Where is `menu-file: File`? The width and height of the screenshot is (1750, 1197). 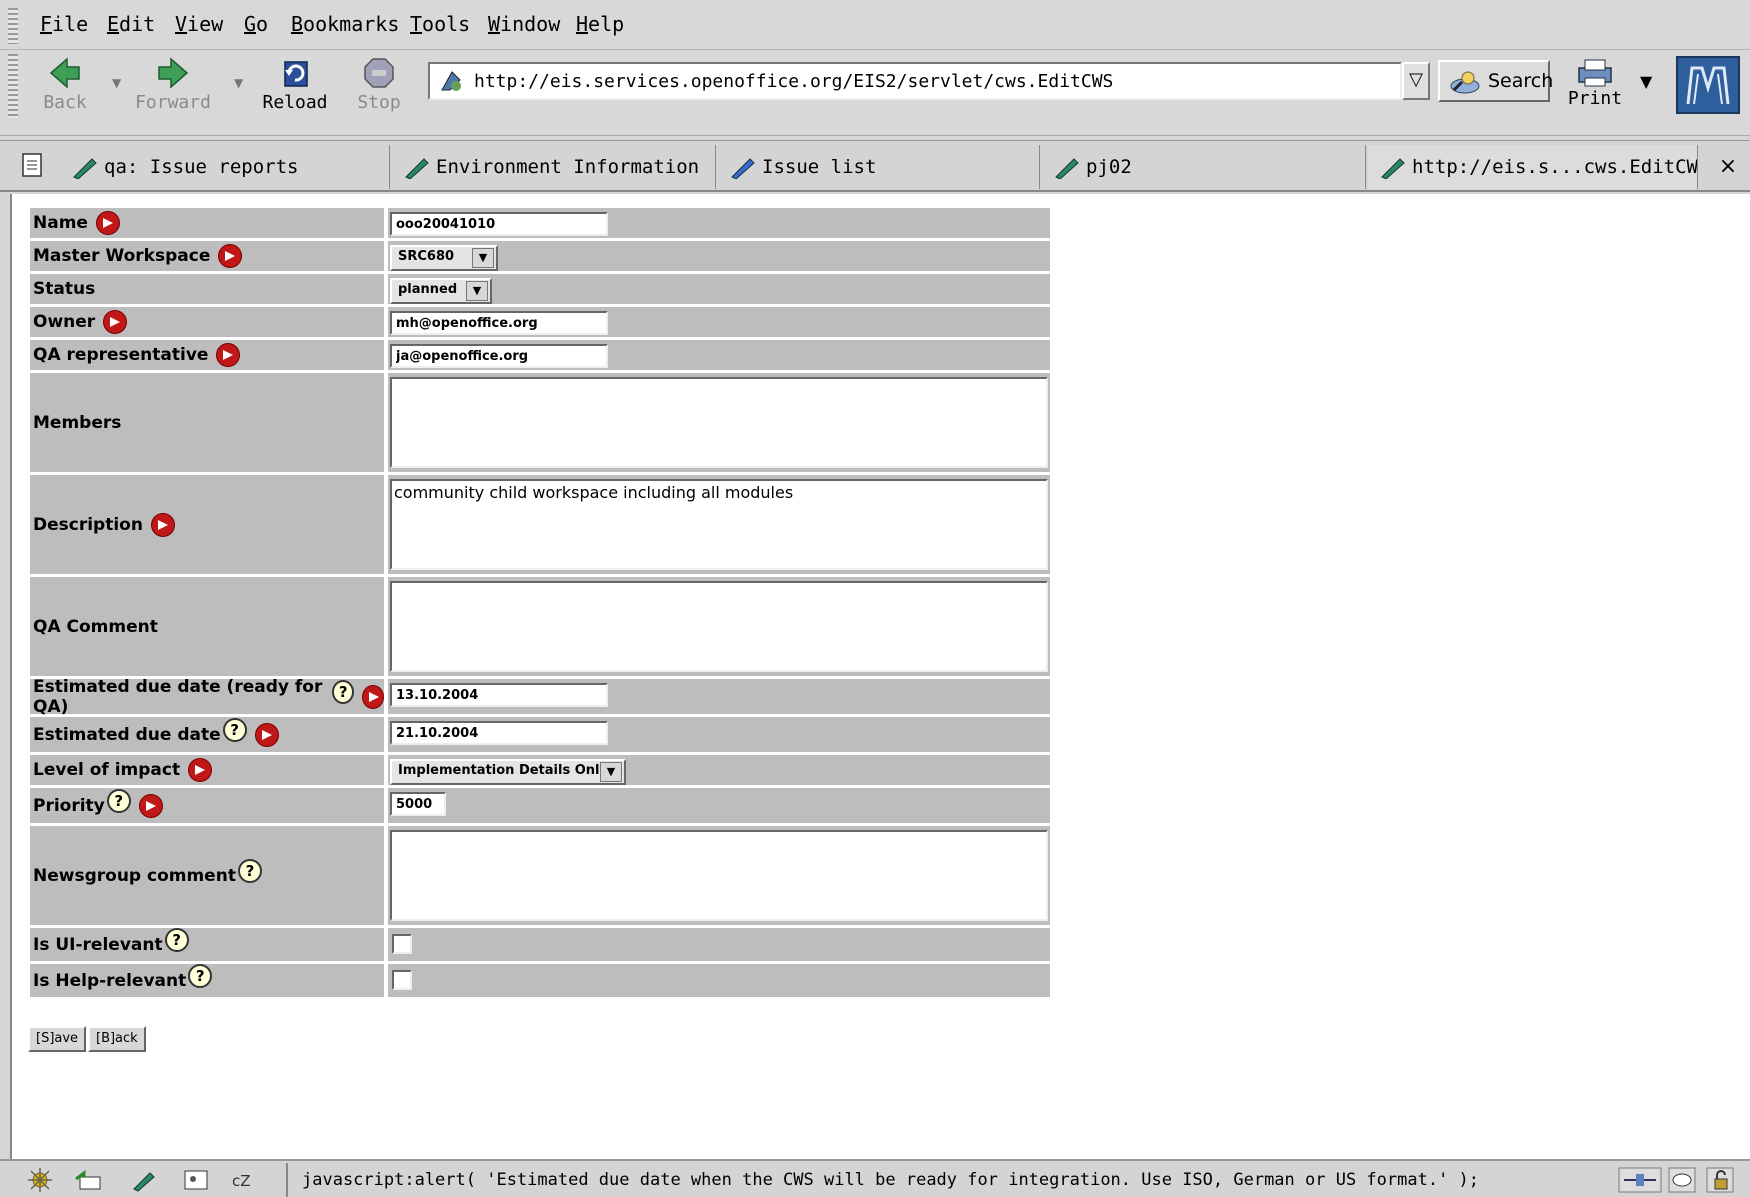
menu-file: File is located at coordinates (64, 24).